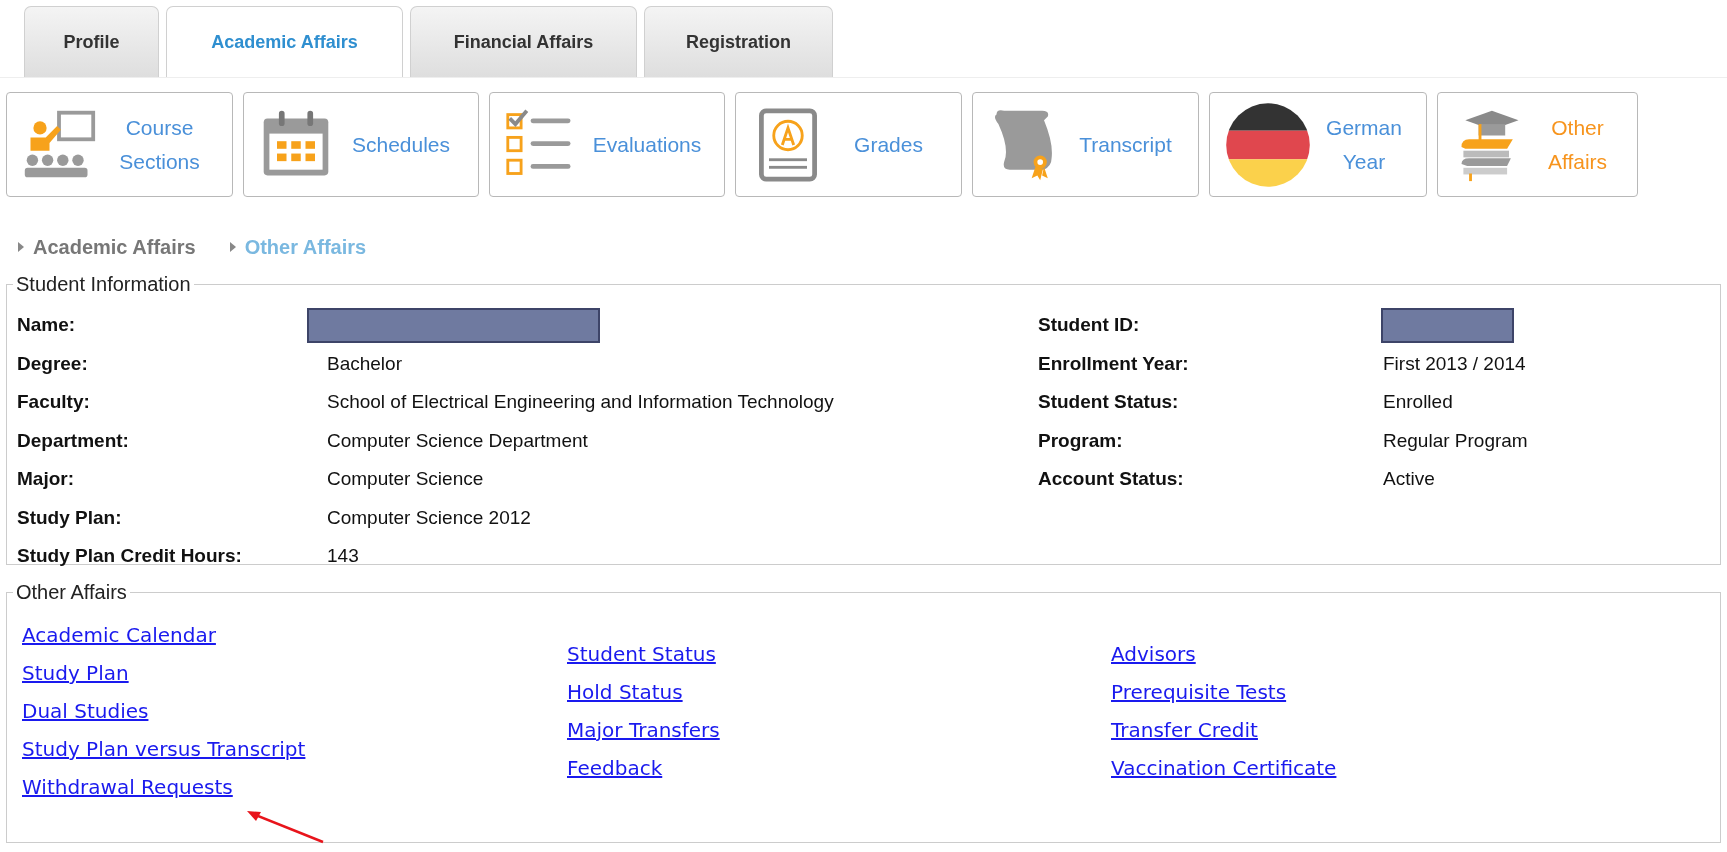  I want to click on field-label: Student ID:, so click(1089, 325).